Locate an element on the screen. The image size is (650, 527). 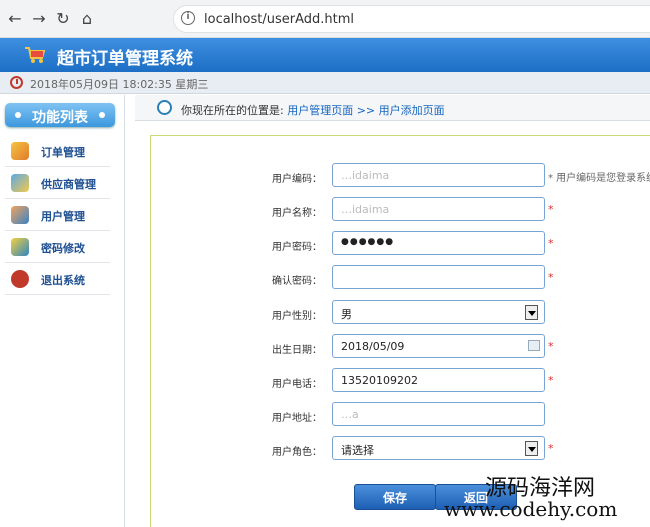
forward-icon: → is located at coordinates (39, 19).